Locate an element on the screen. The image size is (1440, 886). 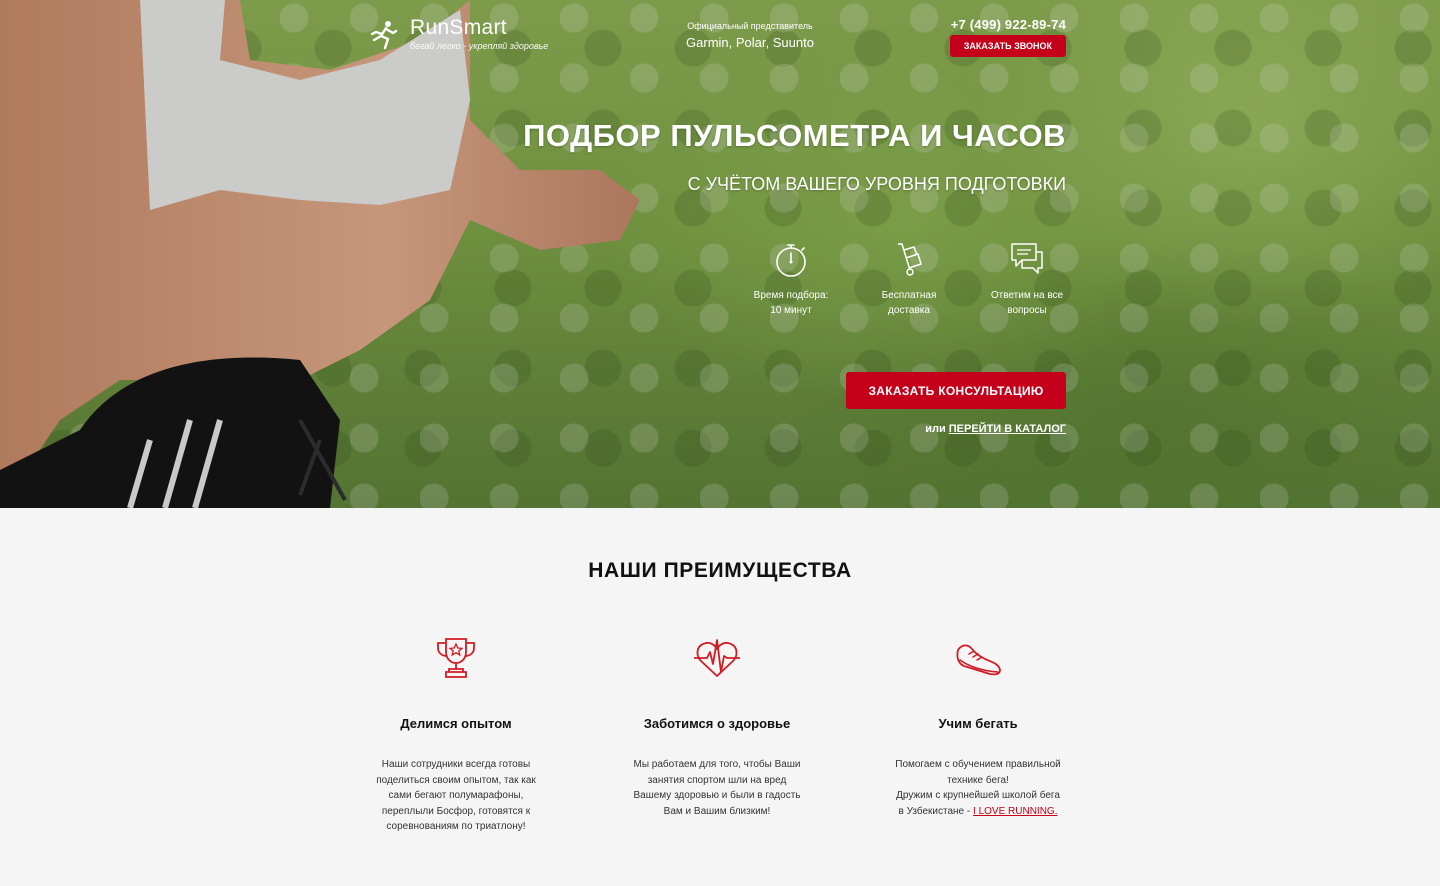
advantage-title: Заботимся о здоровье is located at coordinates (717, 723).